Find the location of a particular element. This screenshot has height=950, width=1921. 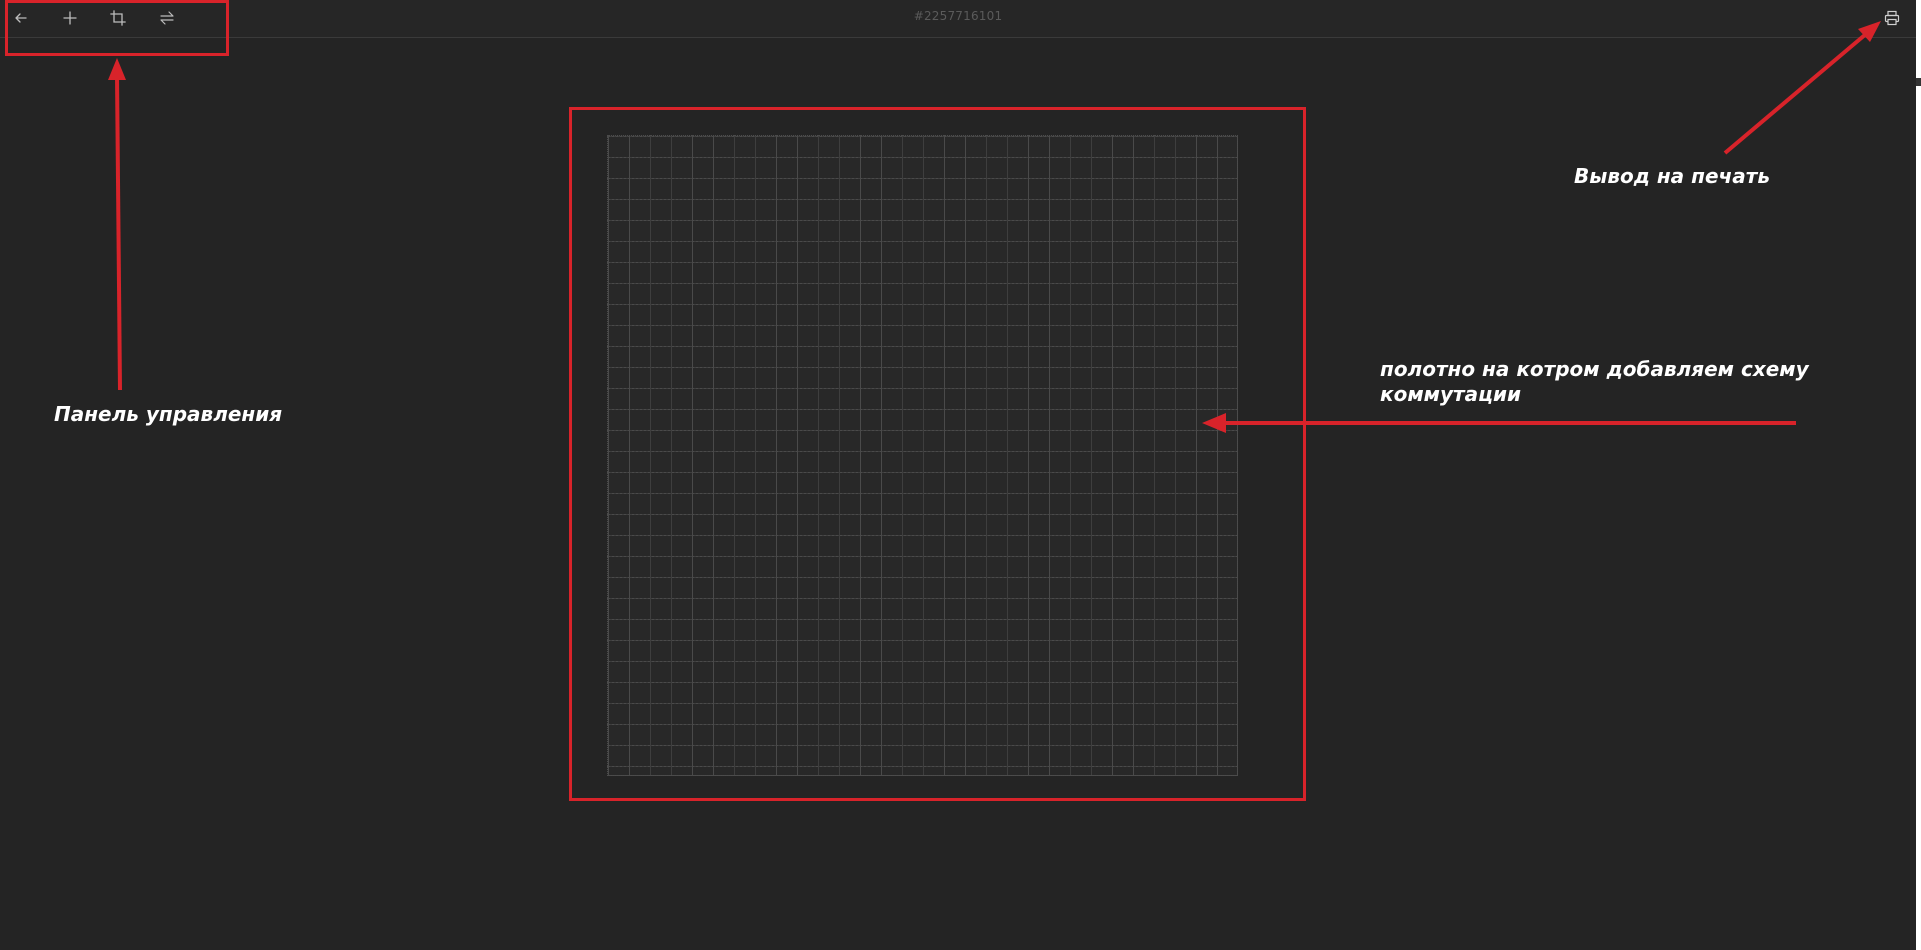

scrollbar-track is located at coordinates (1918, 475).